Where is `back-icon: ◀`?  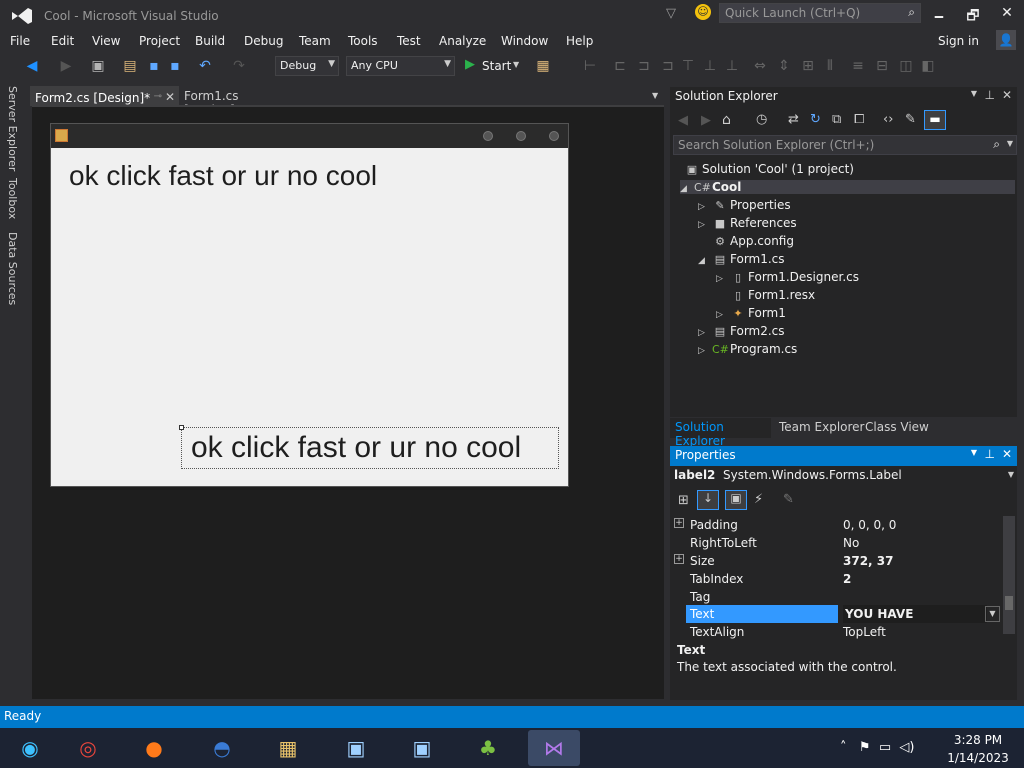
back-icon: ◀ is located at coordinates (683, 120).